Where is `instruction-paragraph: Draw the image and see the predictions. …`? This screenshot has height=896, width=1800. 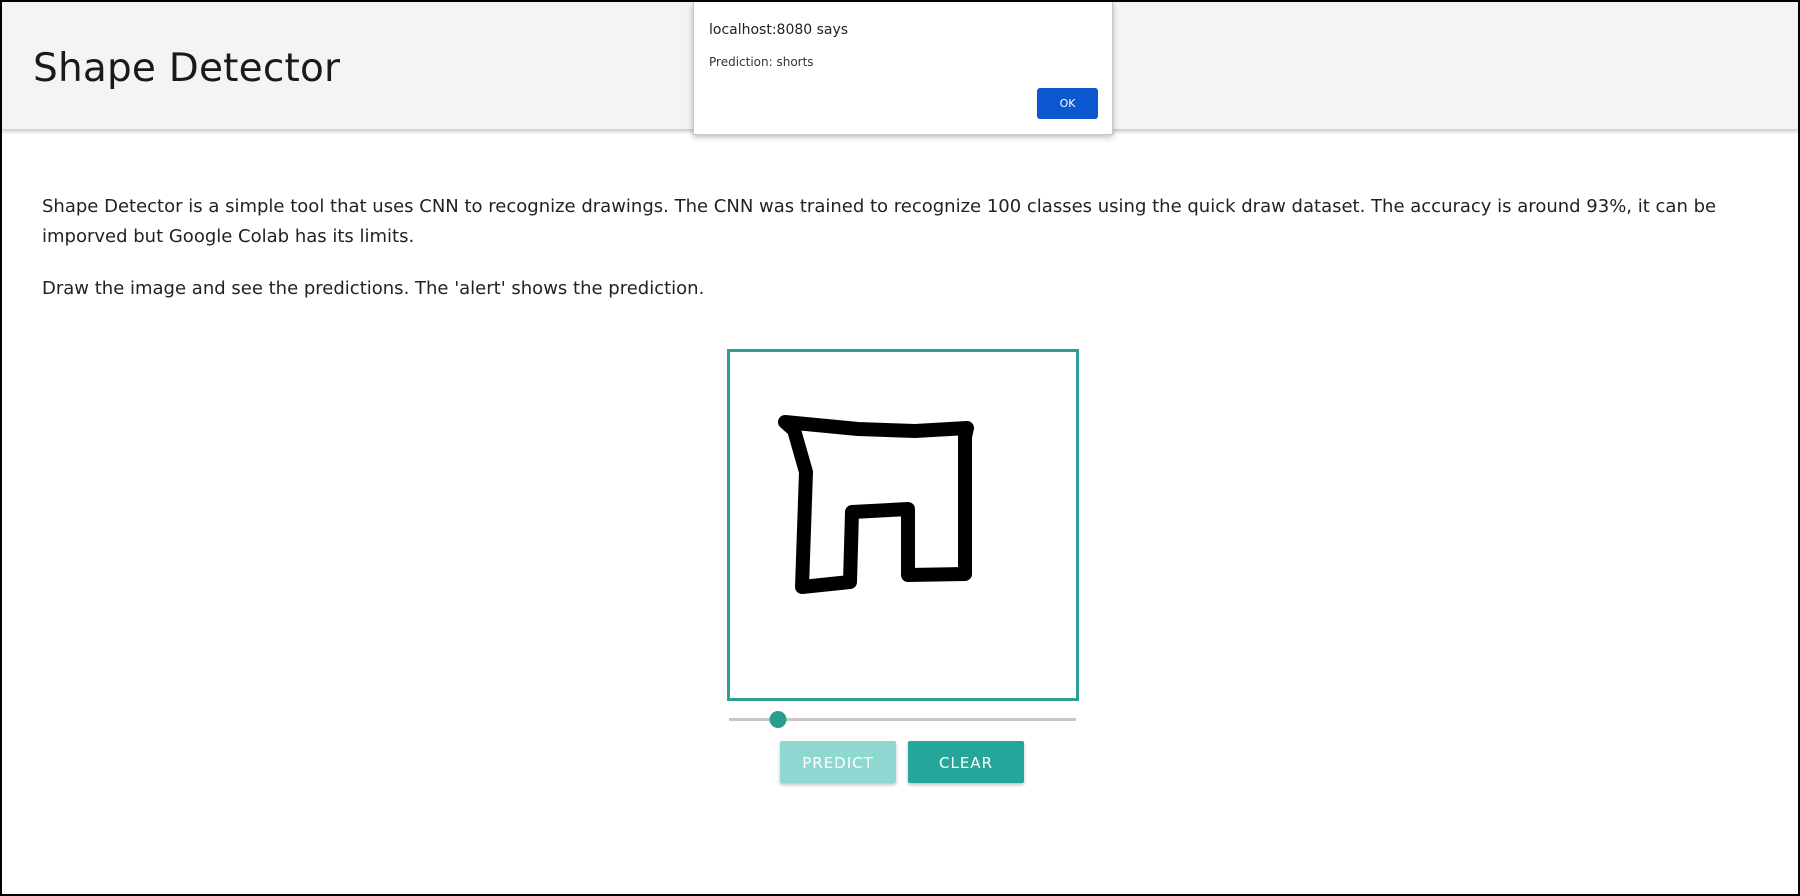
instruction-paragraph: Draw the image and see the predictions. … is located at coordinates (373, 288).